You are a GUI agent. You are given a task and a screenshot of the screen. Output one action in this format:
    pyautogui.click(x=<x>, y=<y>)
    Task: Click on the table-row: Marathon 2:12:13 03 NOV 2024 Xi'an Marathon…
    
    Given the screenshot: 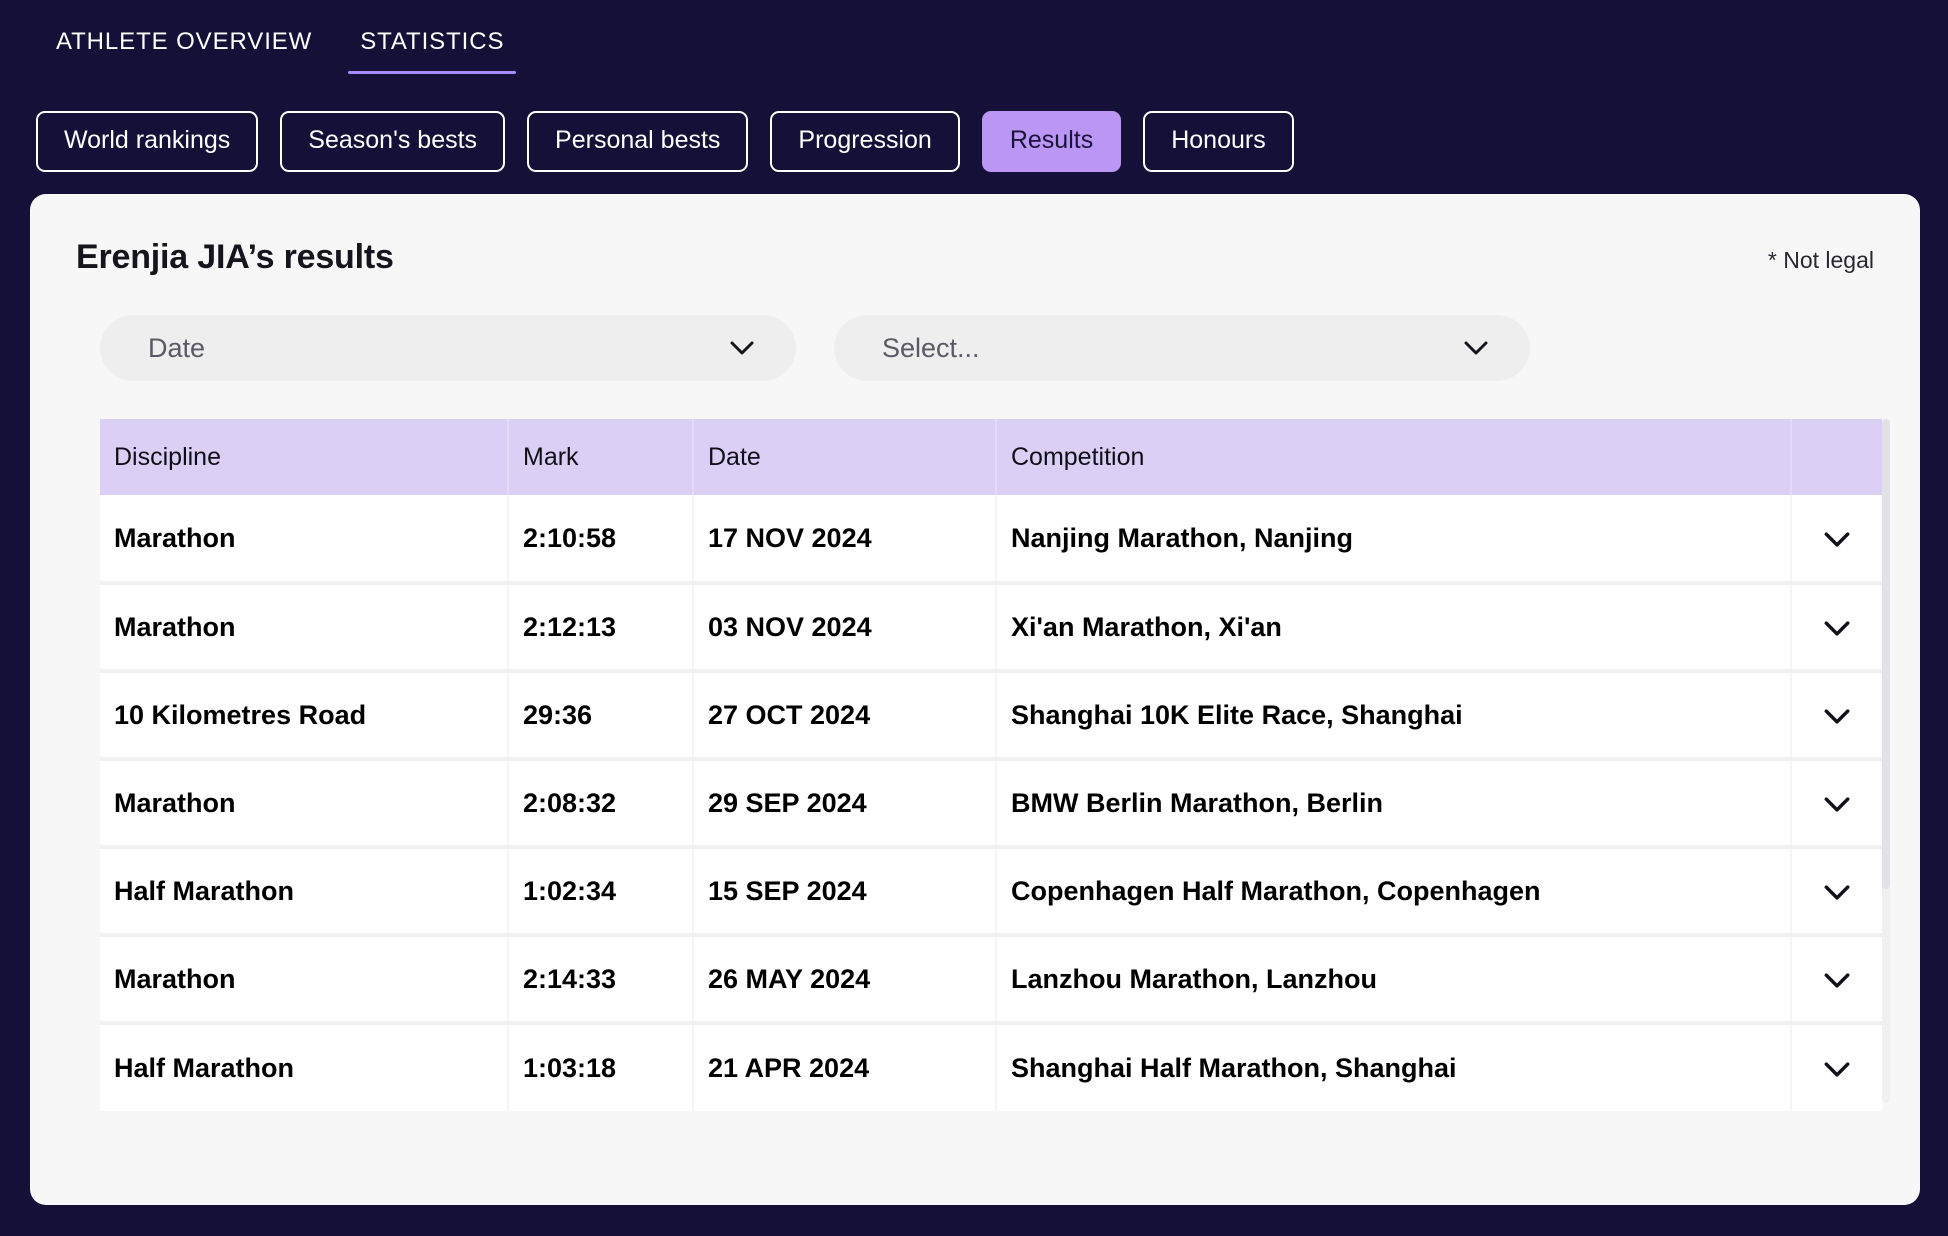 What is the action you would take?
    pyautogui.click(x=991, y=628)
    